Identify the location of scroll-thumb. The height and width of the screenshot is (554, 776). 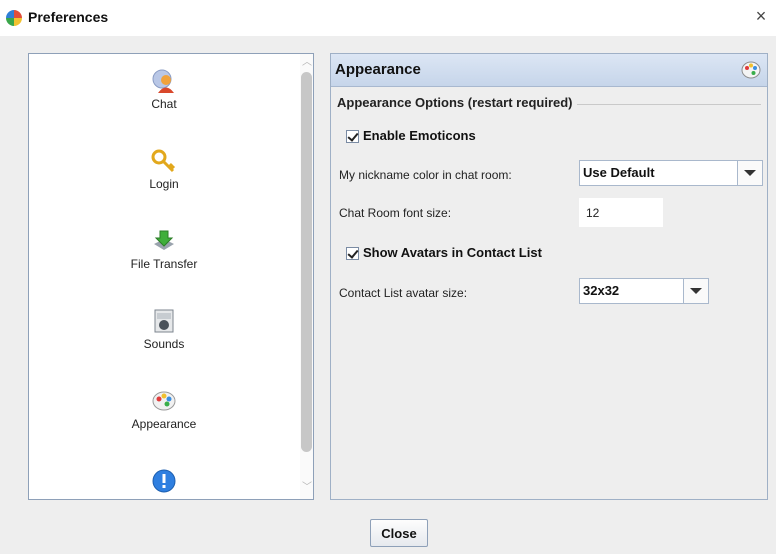
(306, 262).